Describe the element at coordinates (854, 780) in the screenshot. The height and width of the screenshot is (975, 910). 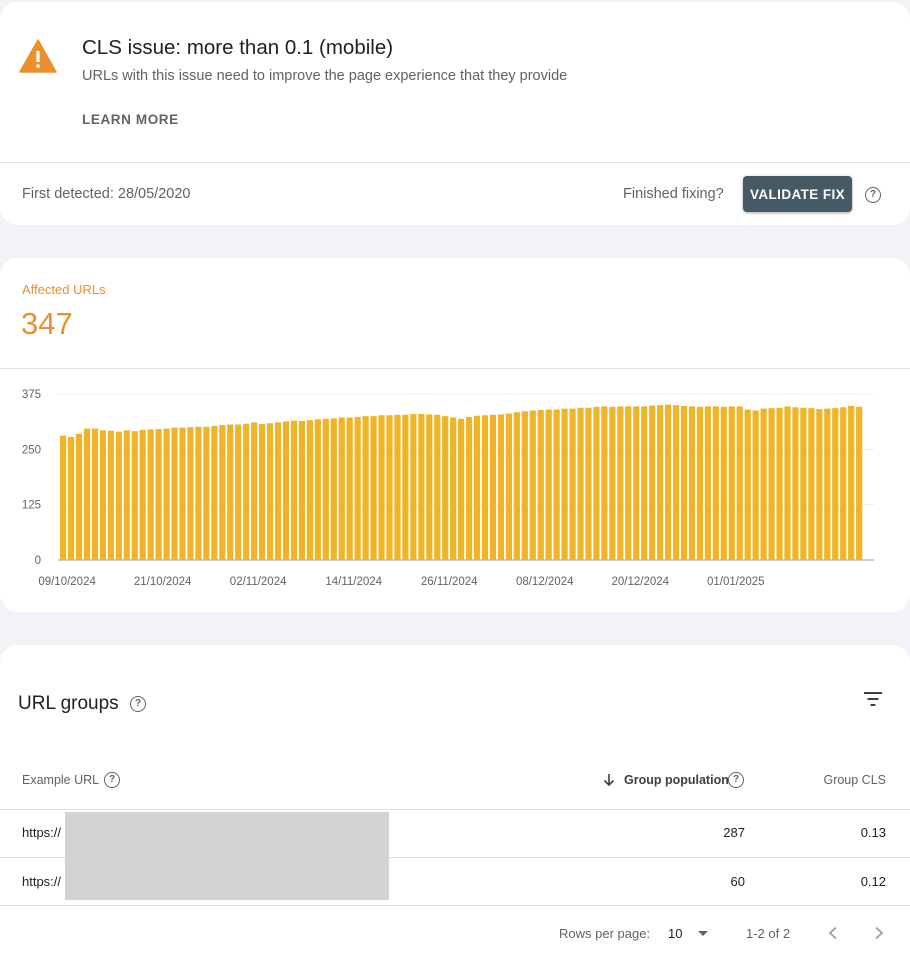
I see `column-header-group-cls: Group CLS` at that location.